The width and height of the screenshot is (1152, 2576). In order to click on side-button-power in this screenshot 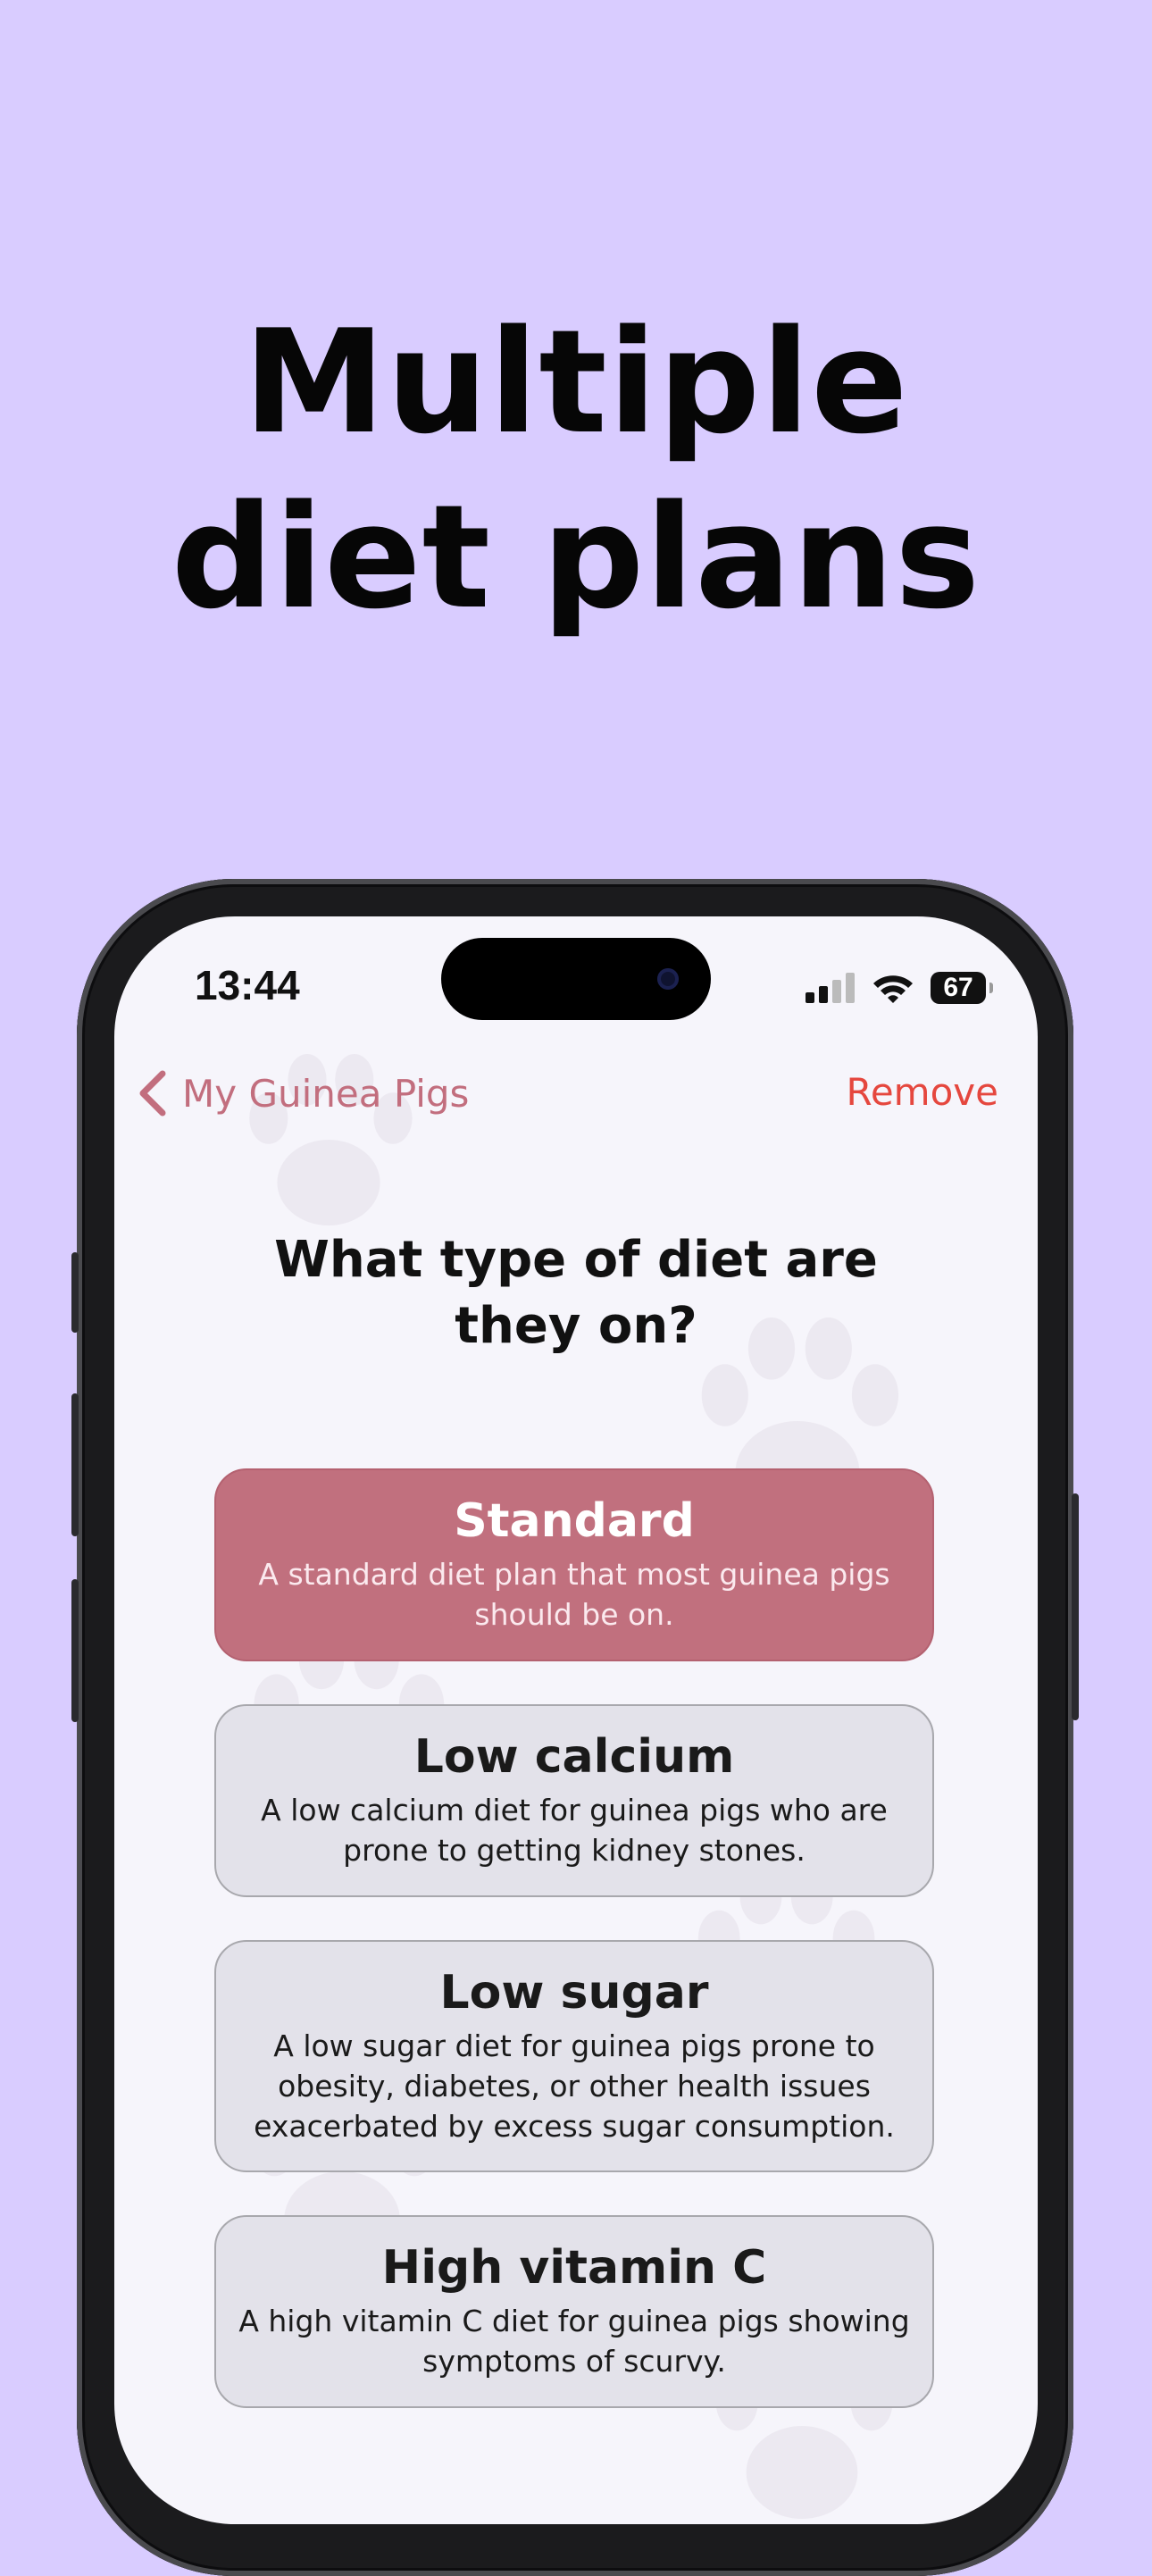, I will do `click(1075, 1607)`.